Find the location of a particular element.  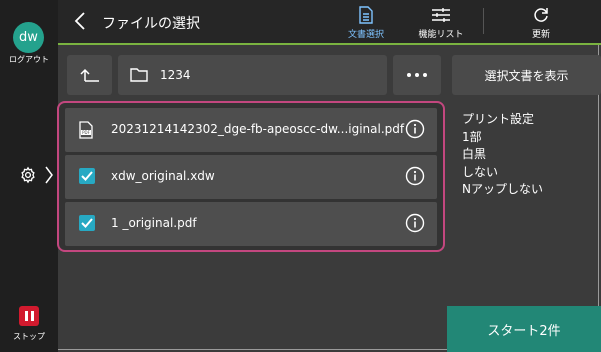

stop-button is located at coordinates (29, 316).